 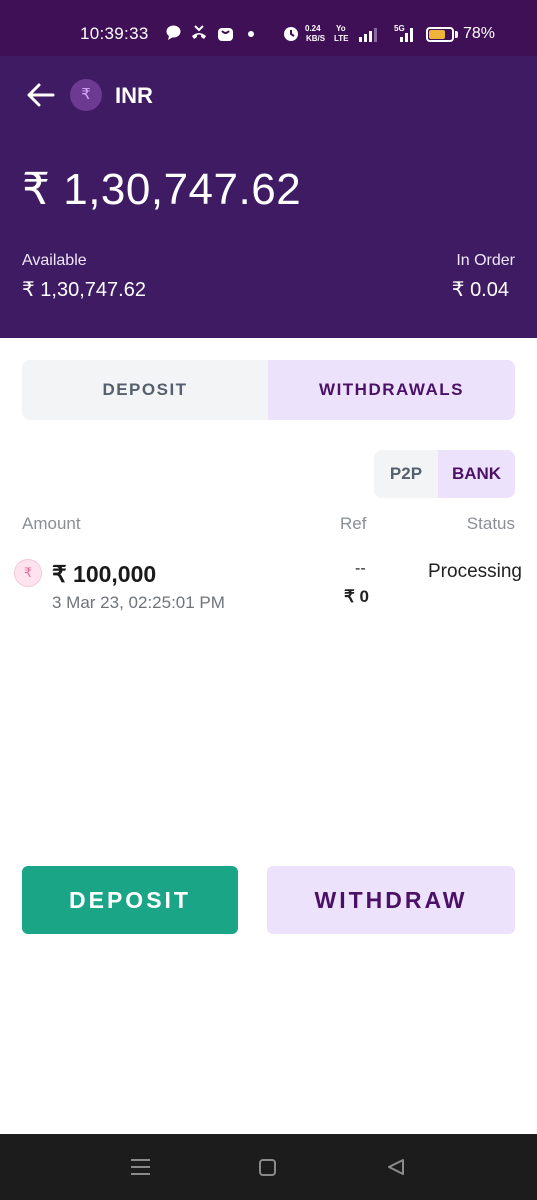 What do you see at coordinates (480, 290) in the screenshot?
I see `in-order-value: ₹ 0.04` at bounding box center [480, 290].